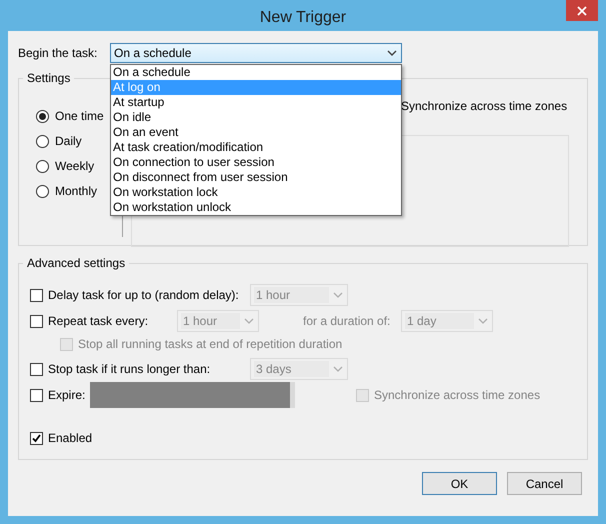 The image size is (606, 524). Describe the element at coordinates (58, 53) in the screenshot. I see `field-label: Begin the task:` at that location.